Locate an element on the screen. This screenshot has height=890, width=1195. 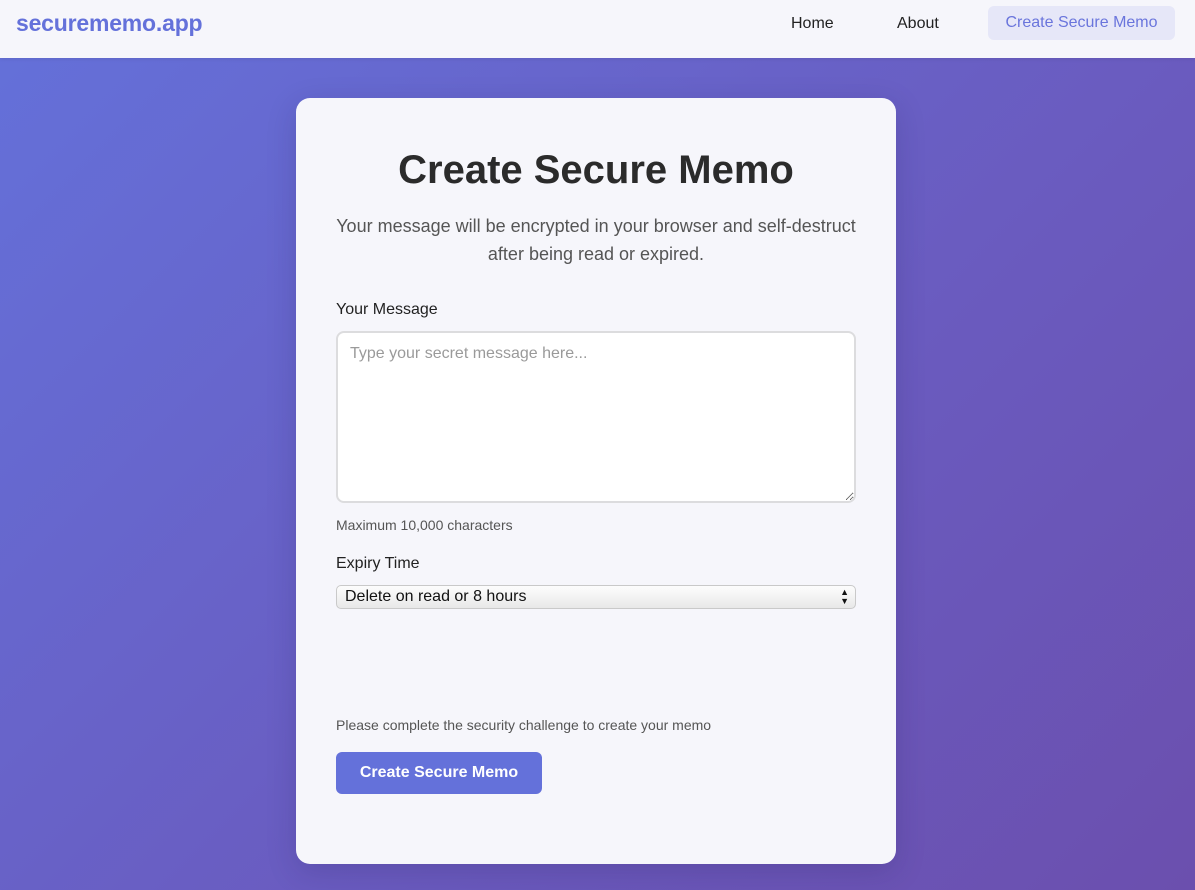
create-memo-button: Create Secure Memo is located at coordinates (439, 773).